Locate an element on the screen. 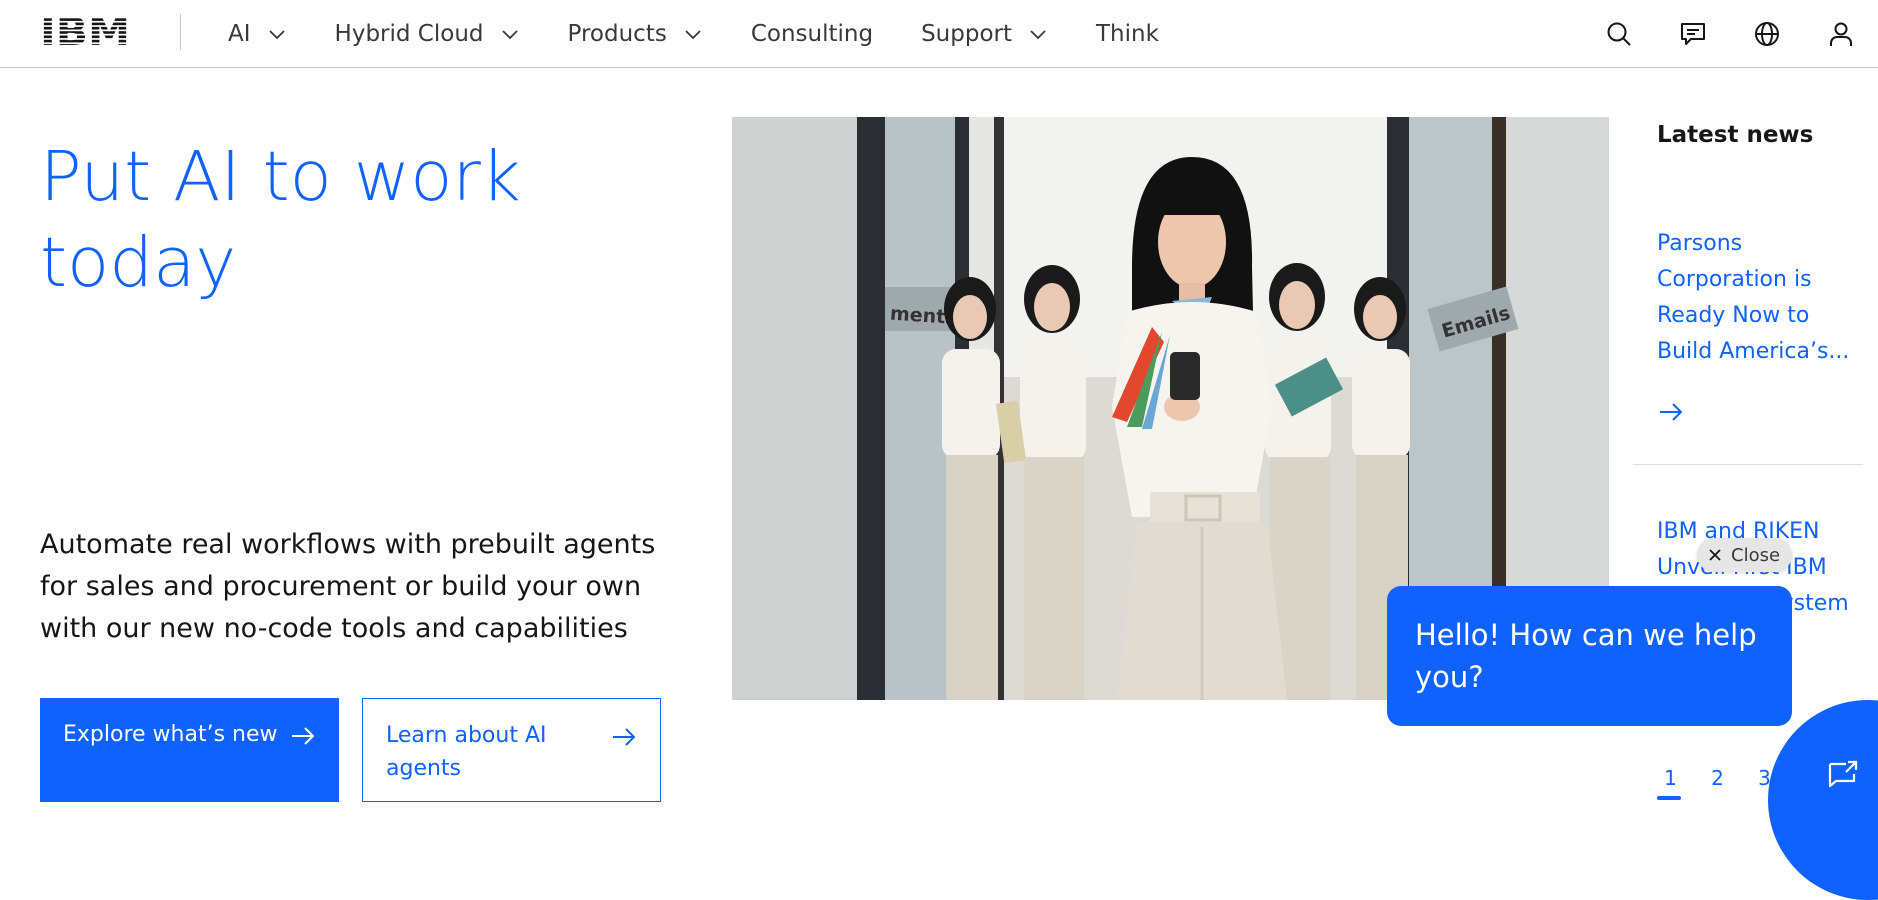 This screenshot has height=900, width=1878. nav-item-hybrid-cloud: Hybrid Cloud is located at coordinates (427, 34).